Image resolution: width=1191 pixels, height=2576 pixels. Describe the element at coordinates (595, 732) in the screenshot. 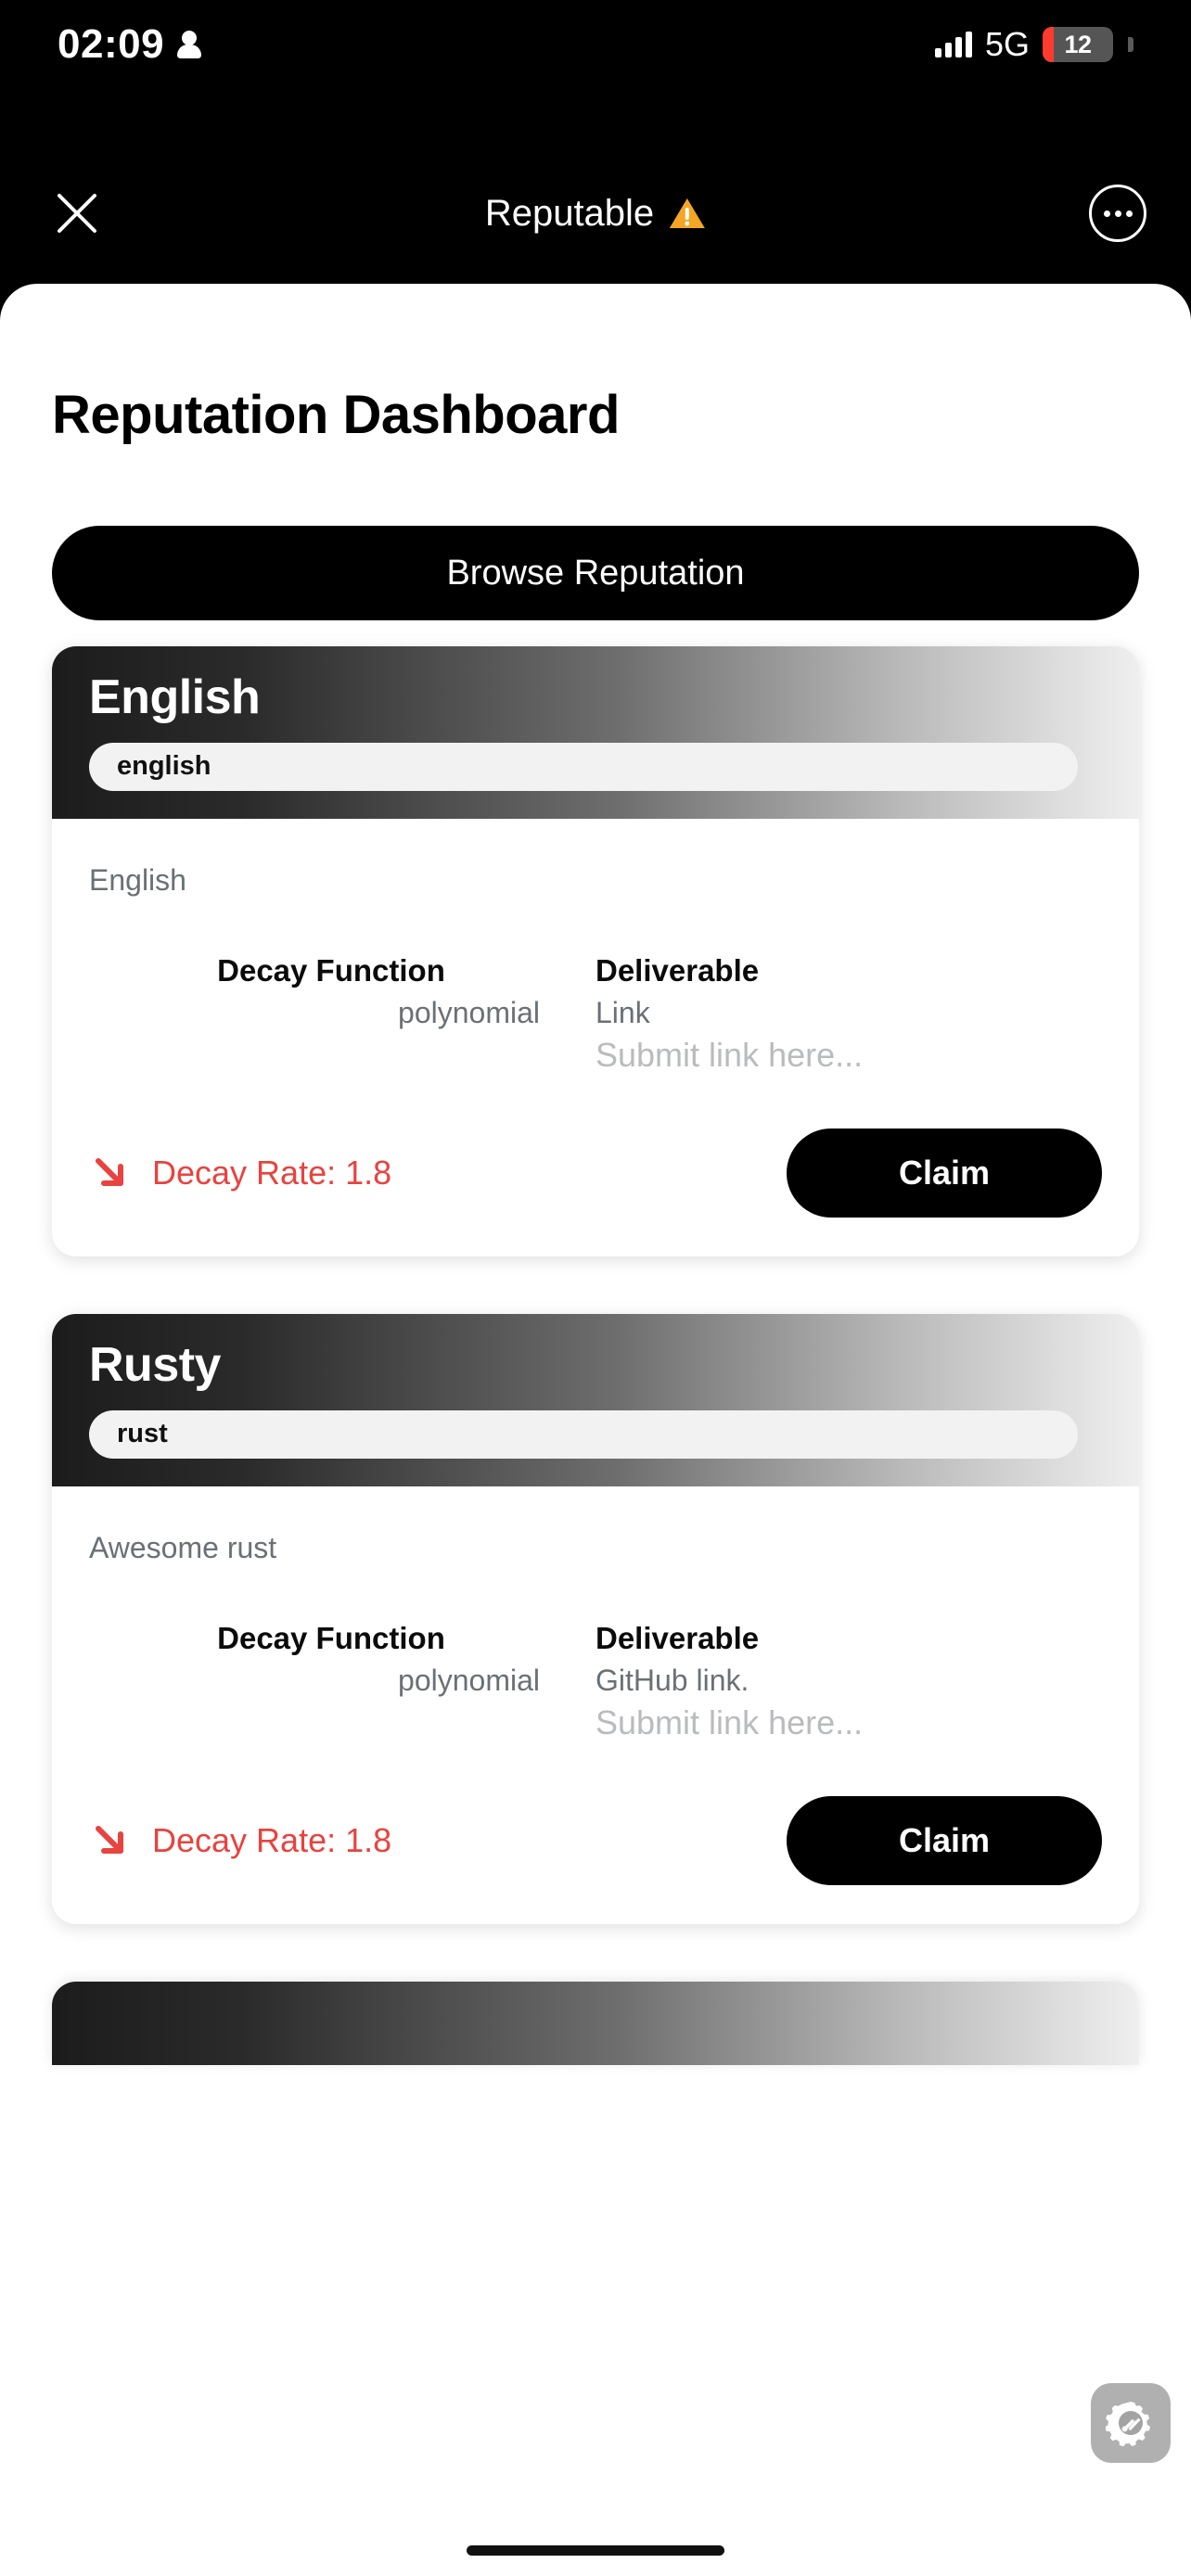

I see `card-header: English english` at that location.